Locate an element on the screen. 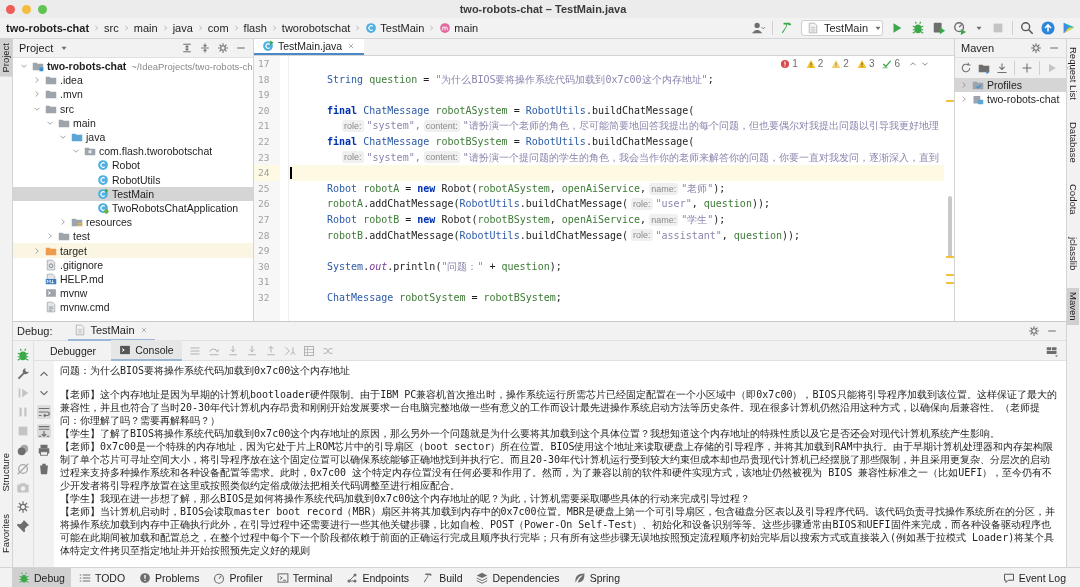 This screenshot has width=1080, height=587. breadcrumb-item: src is located at coordinates (111, 28).